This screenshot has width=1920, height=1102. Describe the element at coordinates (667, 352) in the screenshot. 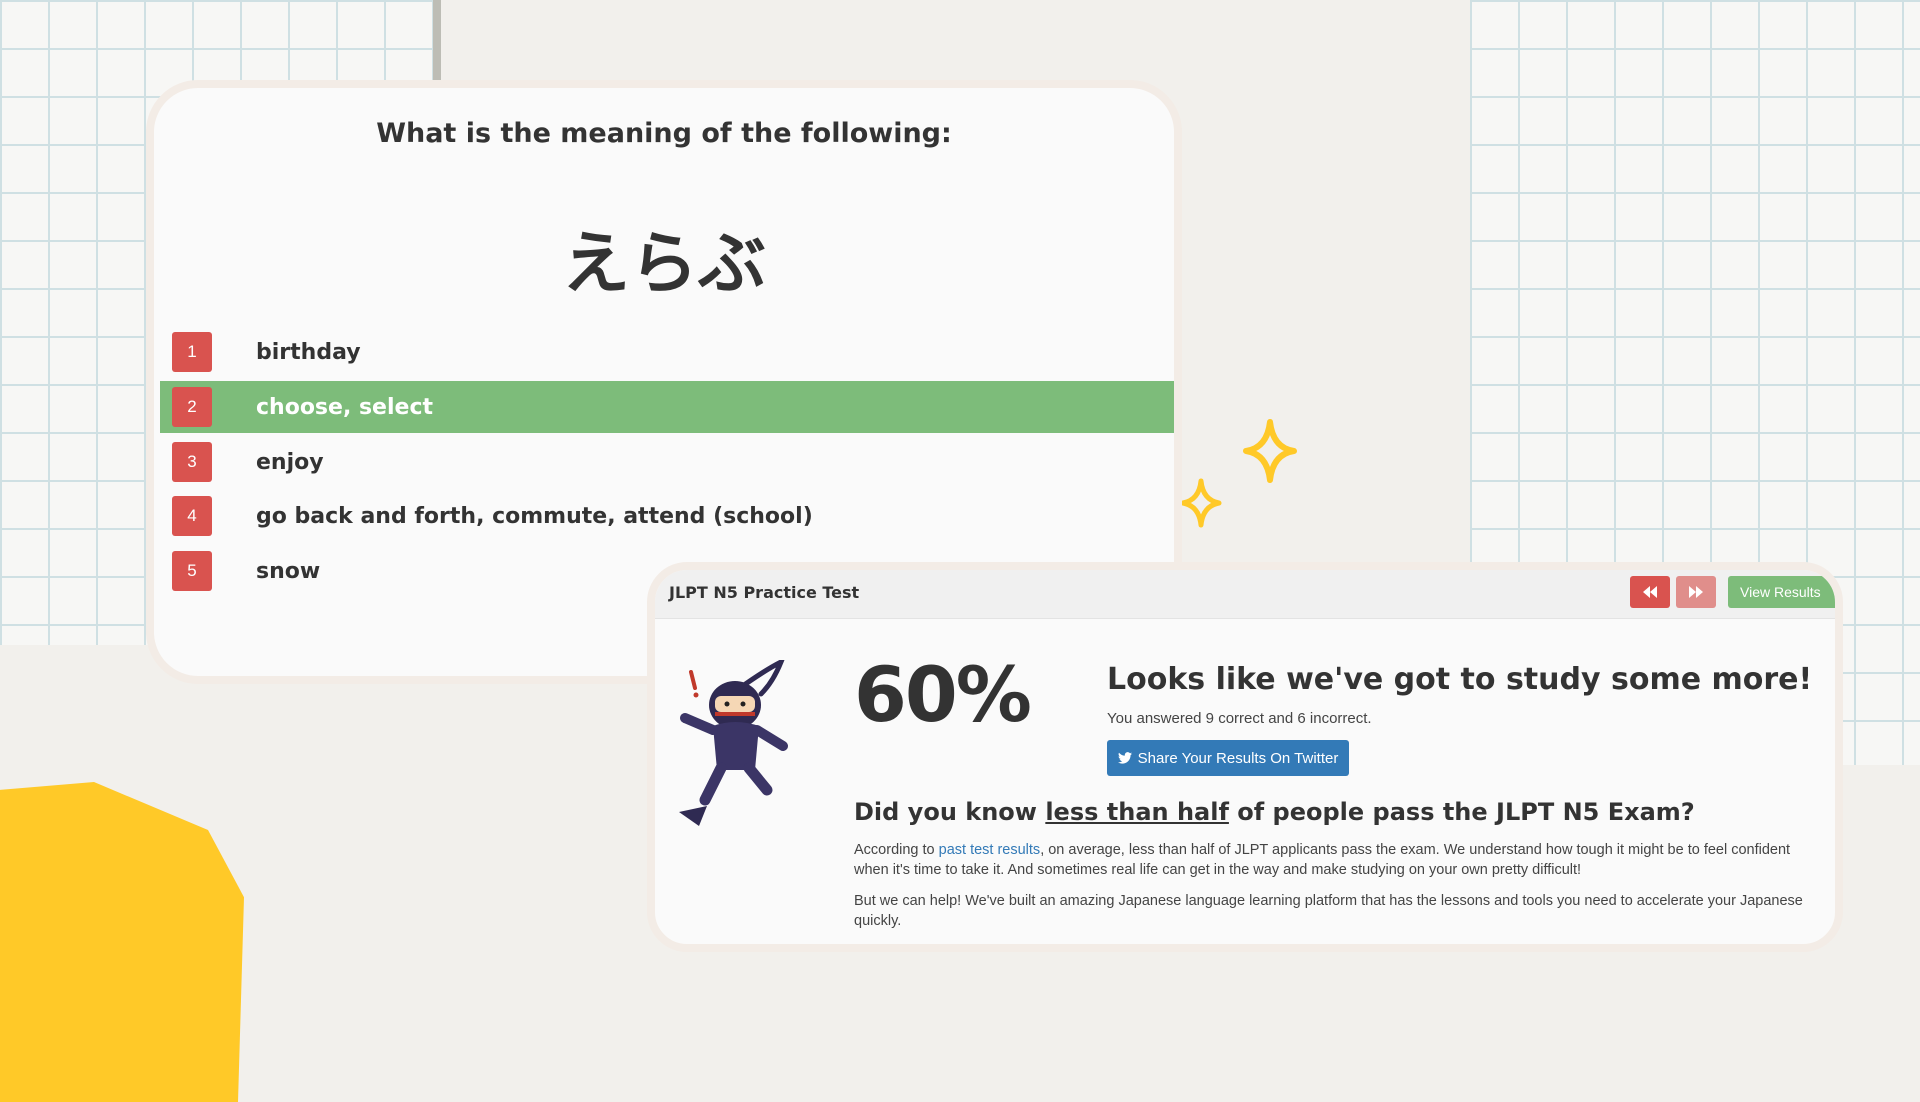

I see `answer-option-1: 1 birthday` at that location.